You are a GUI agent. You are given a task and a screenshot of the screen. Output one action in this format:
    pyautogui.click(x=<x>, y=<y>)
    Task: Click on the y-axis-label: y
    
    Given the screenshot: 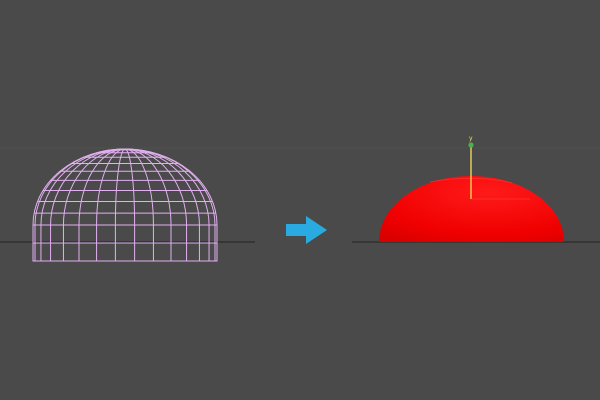 What is the action you would take?
    pyautogui.click(x=471, y=138)
    